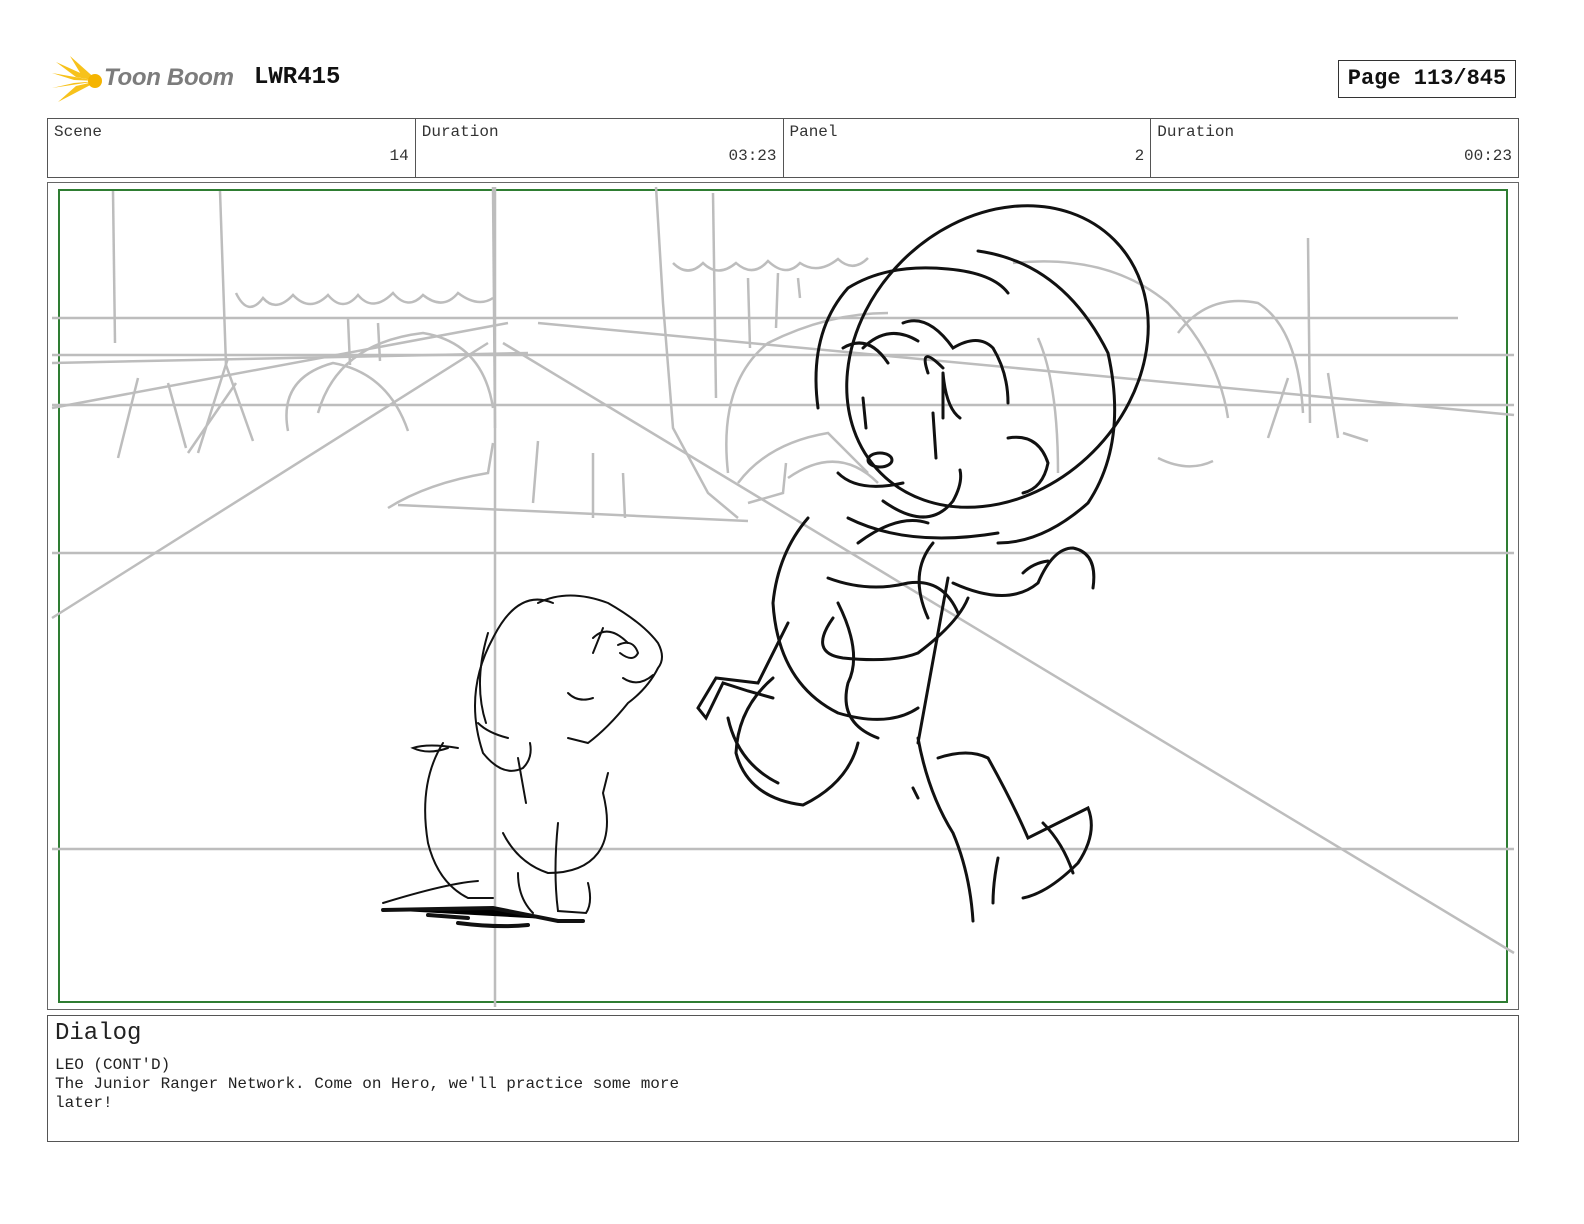  Describe the element at coordinates (483, 917) in the screenshot. I see `dog-shadow` at that location.